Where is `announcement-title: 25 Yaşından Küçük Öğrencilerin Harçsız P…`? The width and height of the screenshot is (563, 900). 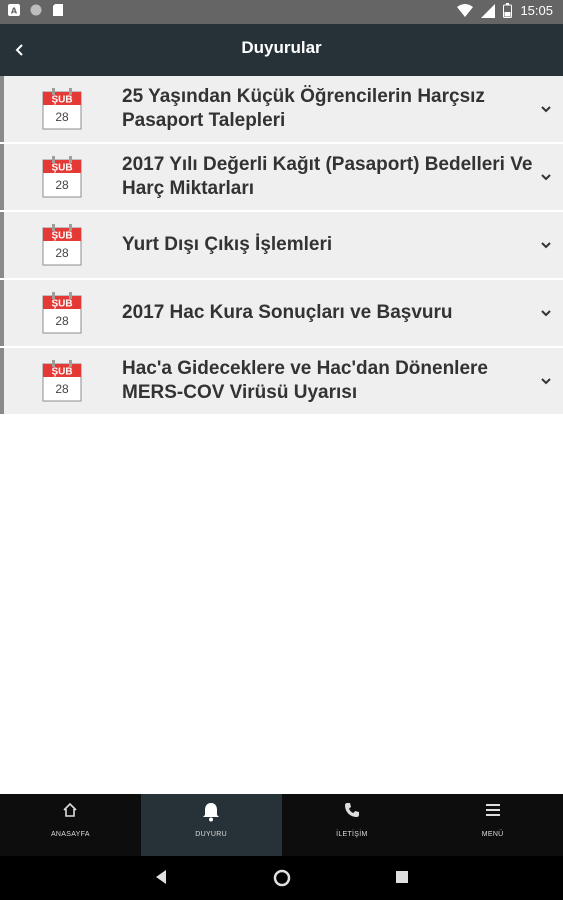 announcement-title: 25 Yaşından Küçük Öğrencilerin Harçsız P… is located at coordinates (303, 108).